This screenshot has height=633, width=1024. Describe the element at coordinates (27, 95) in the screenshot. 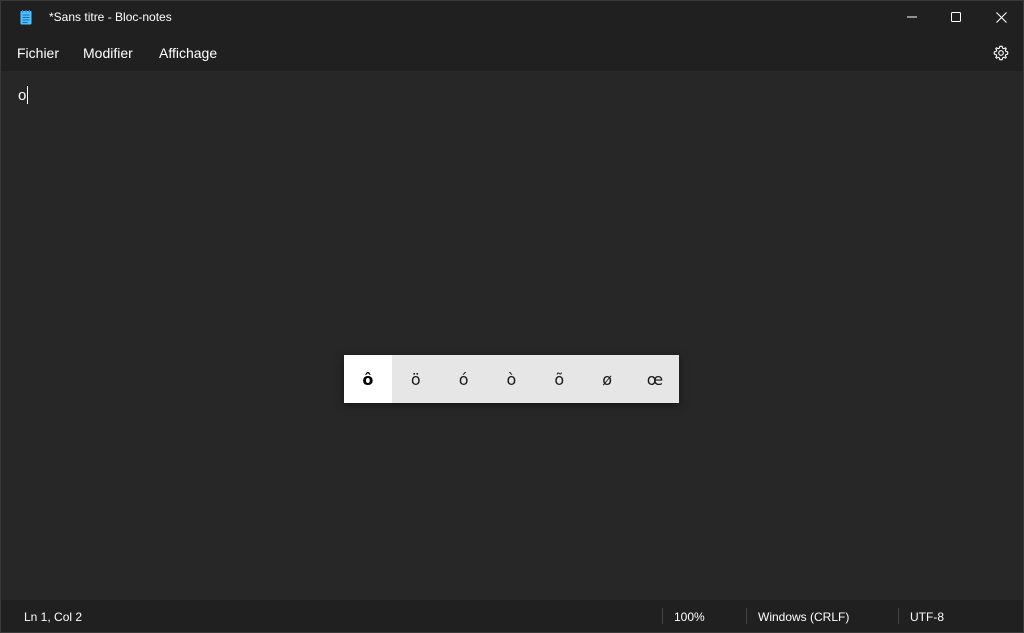

I see `text-caret` at that location.